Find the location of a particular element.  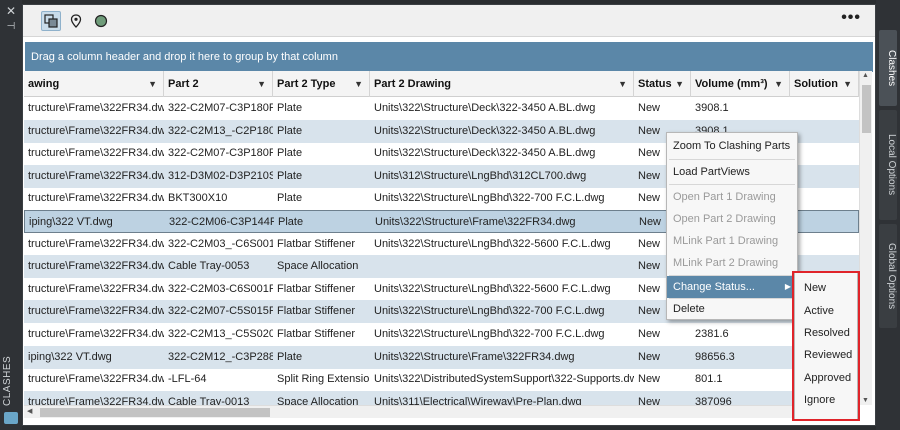

close-icon: ✕ is located at coordinates (11, 11).